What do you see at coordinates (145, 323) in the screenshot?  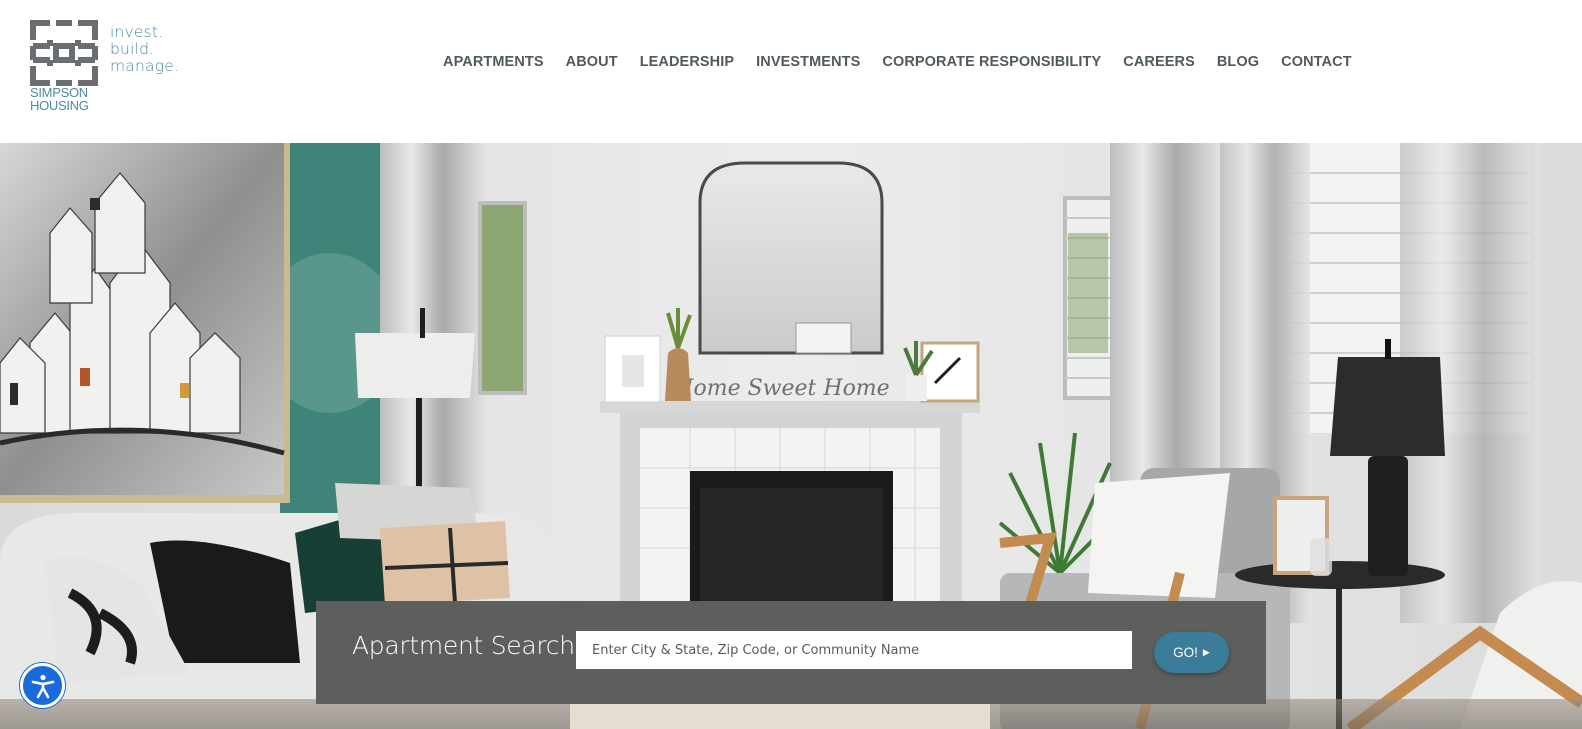 I see `wall-art` at bounding box center [145, 323].